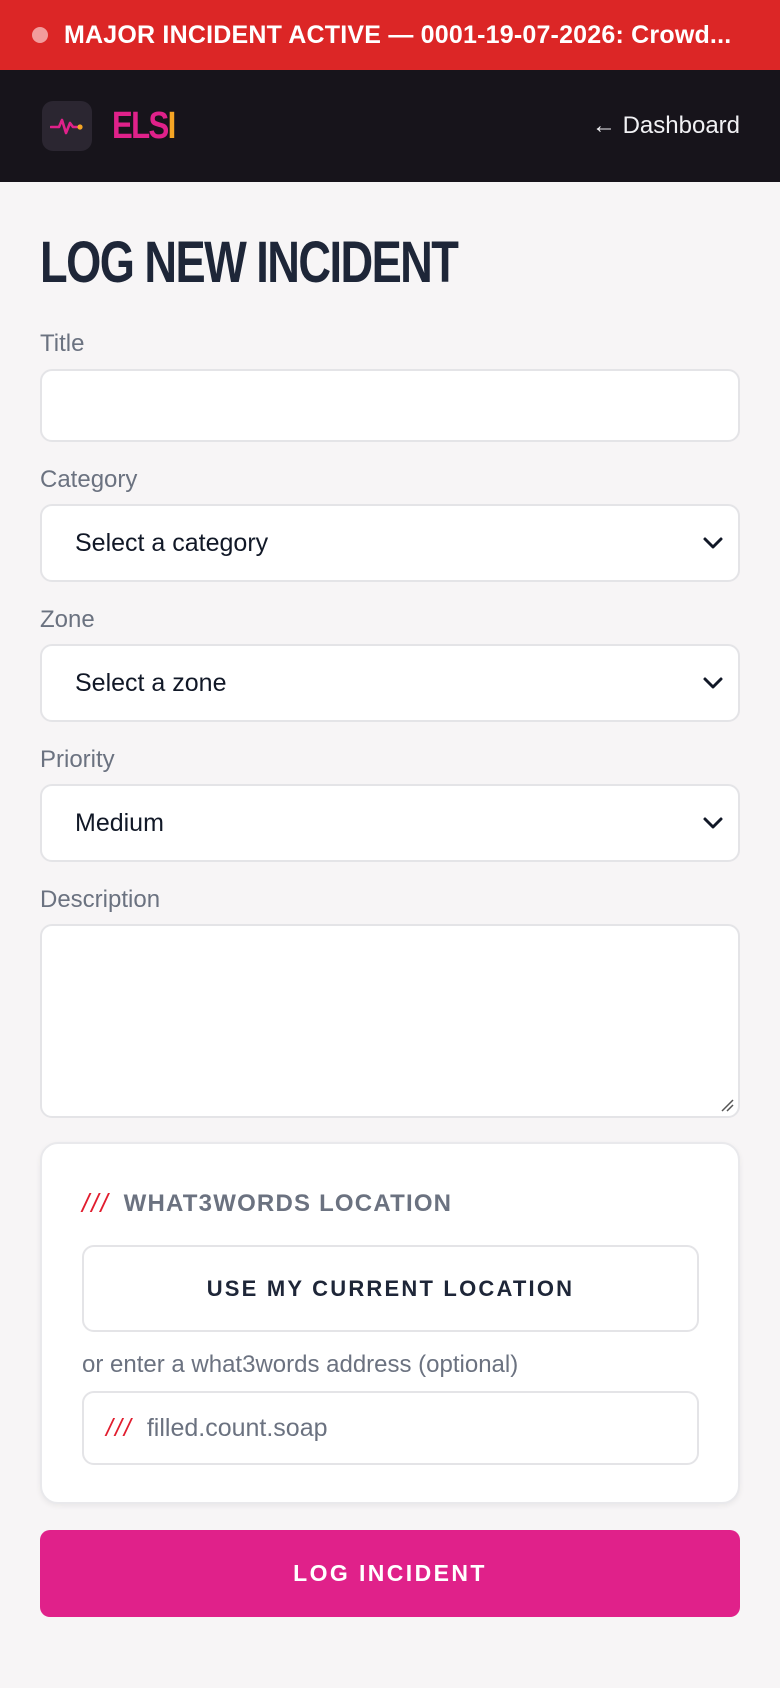 Image resolution: width=780 pixels, height=1688 pixels. What do you see at coordinates (396, 1428) in the screenshot?
I see `what3words-address-input` at bounding box center [396, 1428].